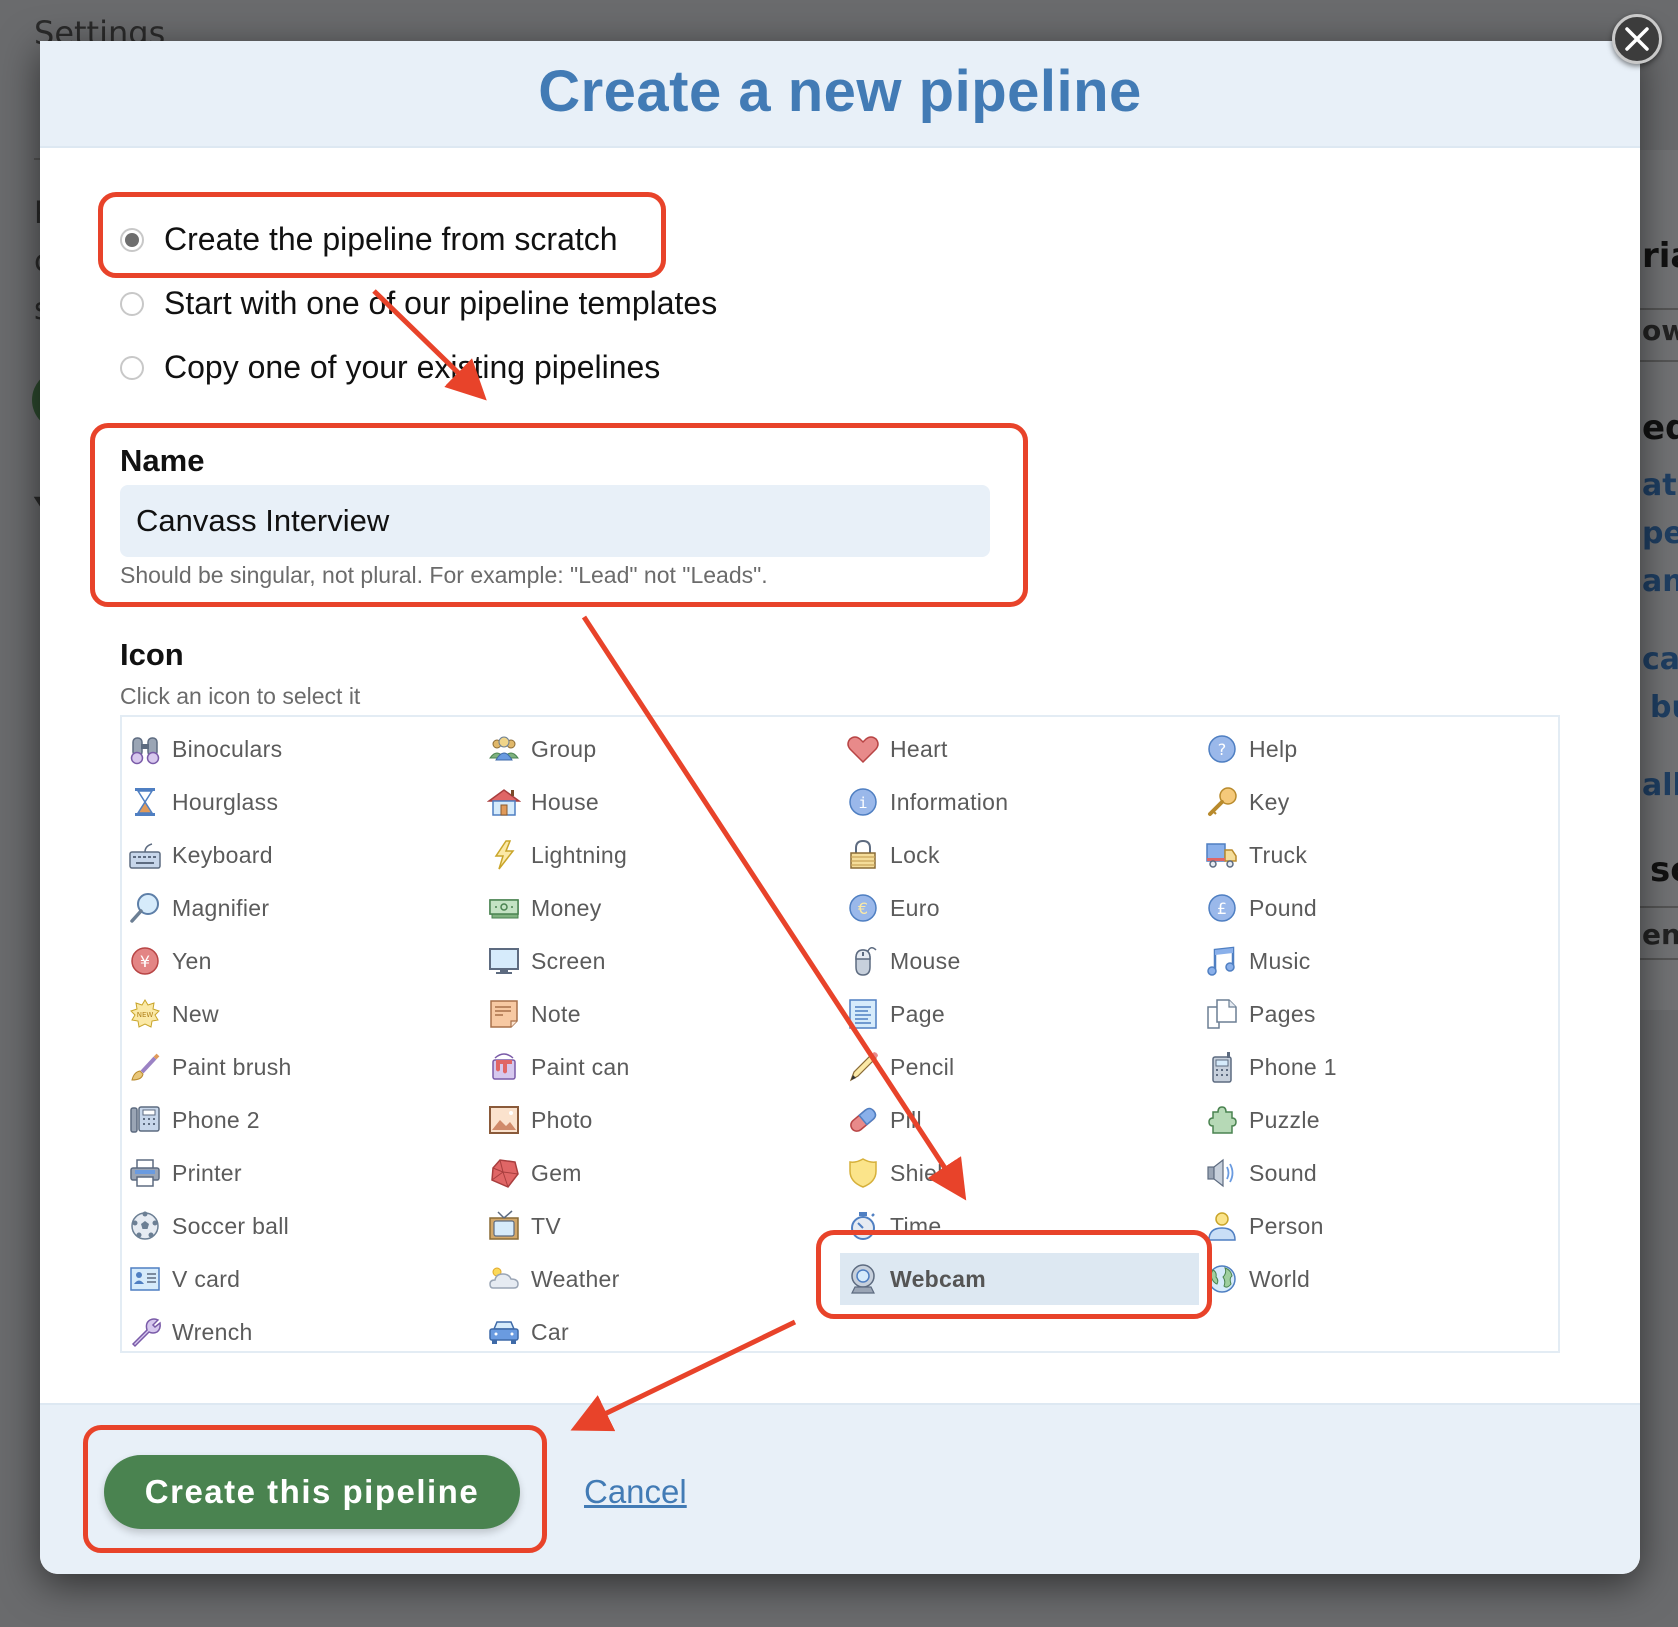 The width and height of the screenshot is (1678, 1627). What do you see at coordinates (312, 1492) in the screenshot?
I see `create-pipeline-button: Create this pipeline` at bounding box center [312, 1492].